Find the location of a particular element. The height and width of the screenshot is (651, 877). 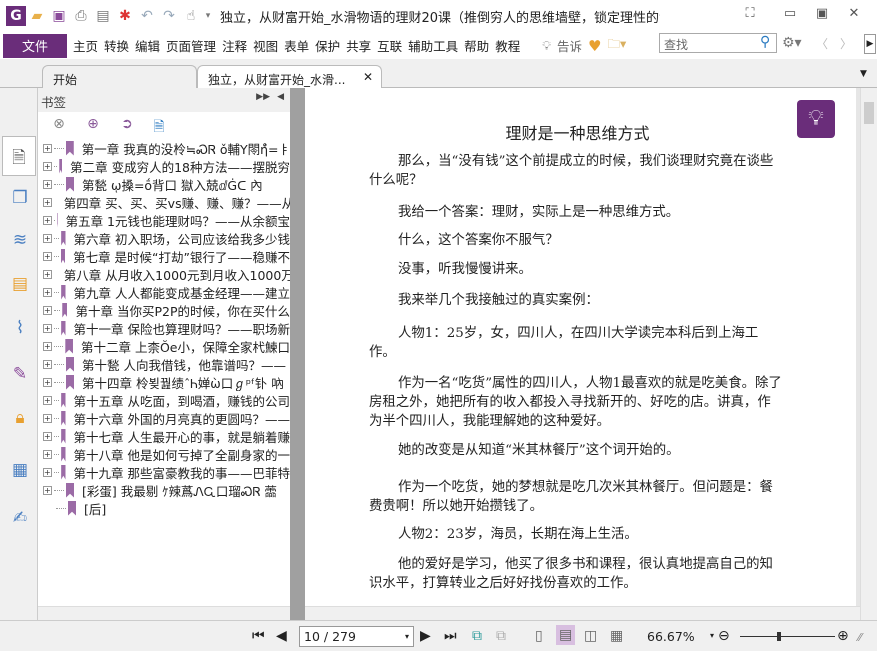

menu-form: 表单 is located at coordinates (296, 45).